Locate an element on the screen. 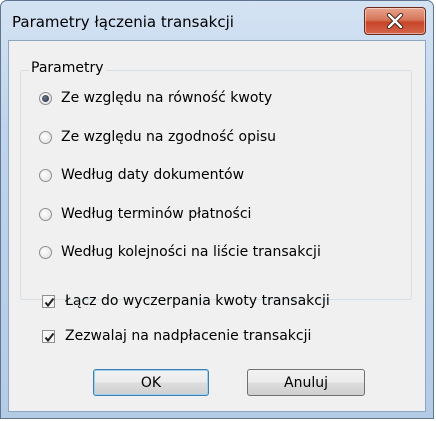 The height and width of the screenshot is (421, 436). radio-dot-icon is located at coordinates (45, 98).